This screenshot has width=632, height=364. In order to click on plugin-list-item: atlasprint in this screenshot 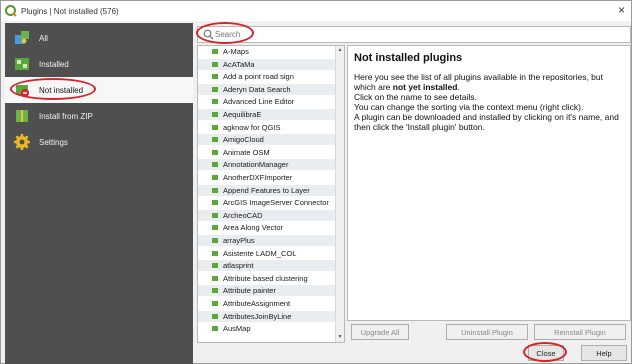, I will do `click(267, 266)`.